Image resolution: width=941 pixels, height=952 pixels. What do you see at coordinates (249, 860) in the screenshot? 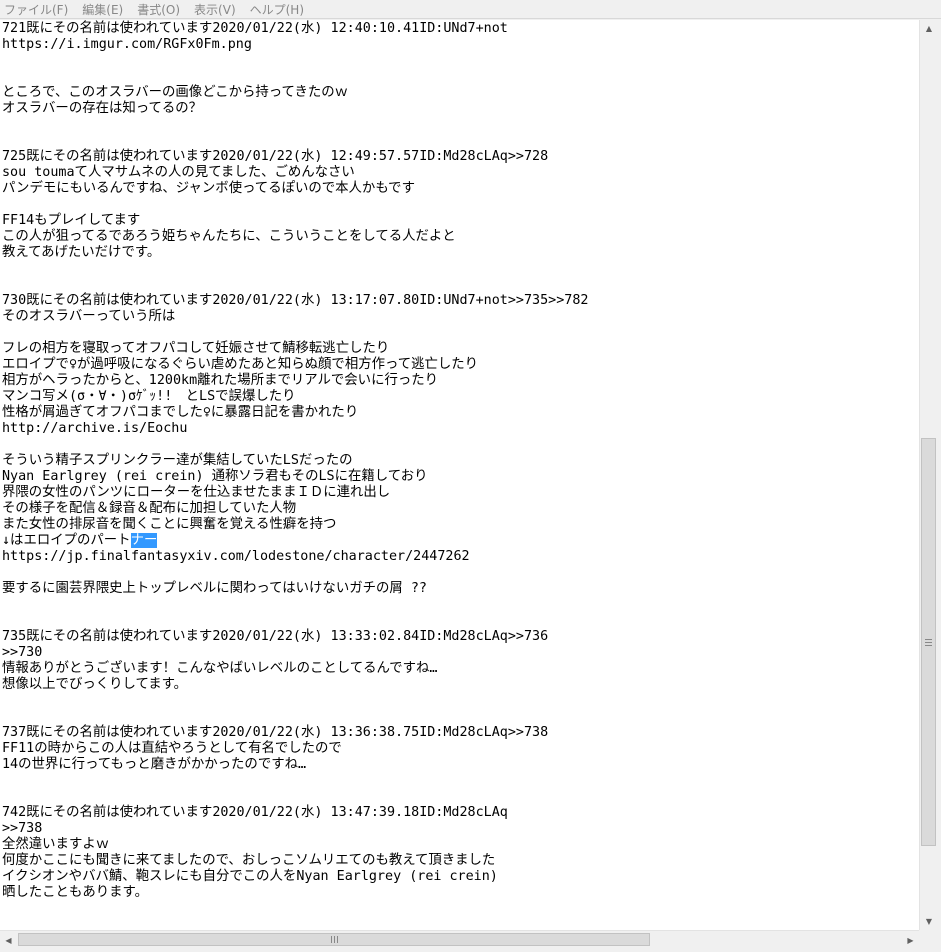
I see `text-line: 何度かここにも聞きに来てましたので、おしっこソムリエてのも教えて頂きました` at bounding box center [249, 860].